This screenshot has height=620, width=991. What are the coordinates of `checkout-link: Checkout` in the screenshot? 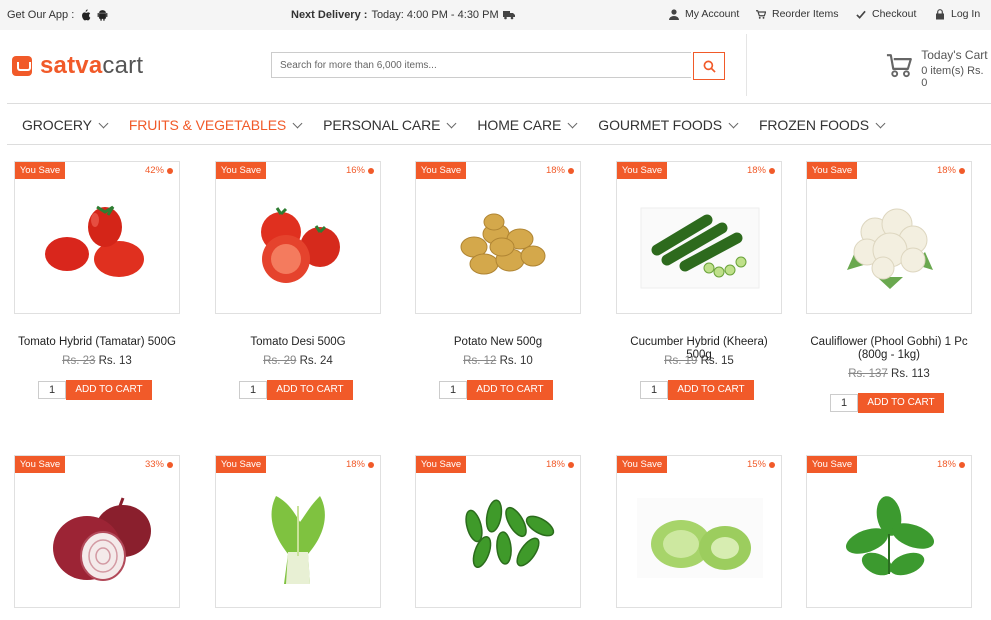 It's located at (886, 14).